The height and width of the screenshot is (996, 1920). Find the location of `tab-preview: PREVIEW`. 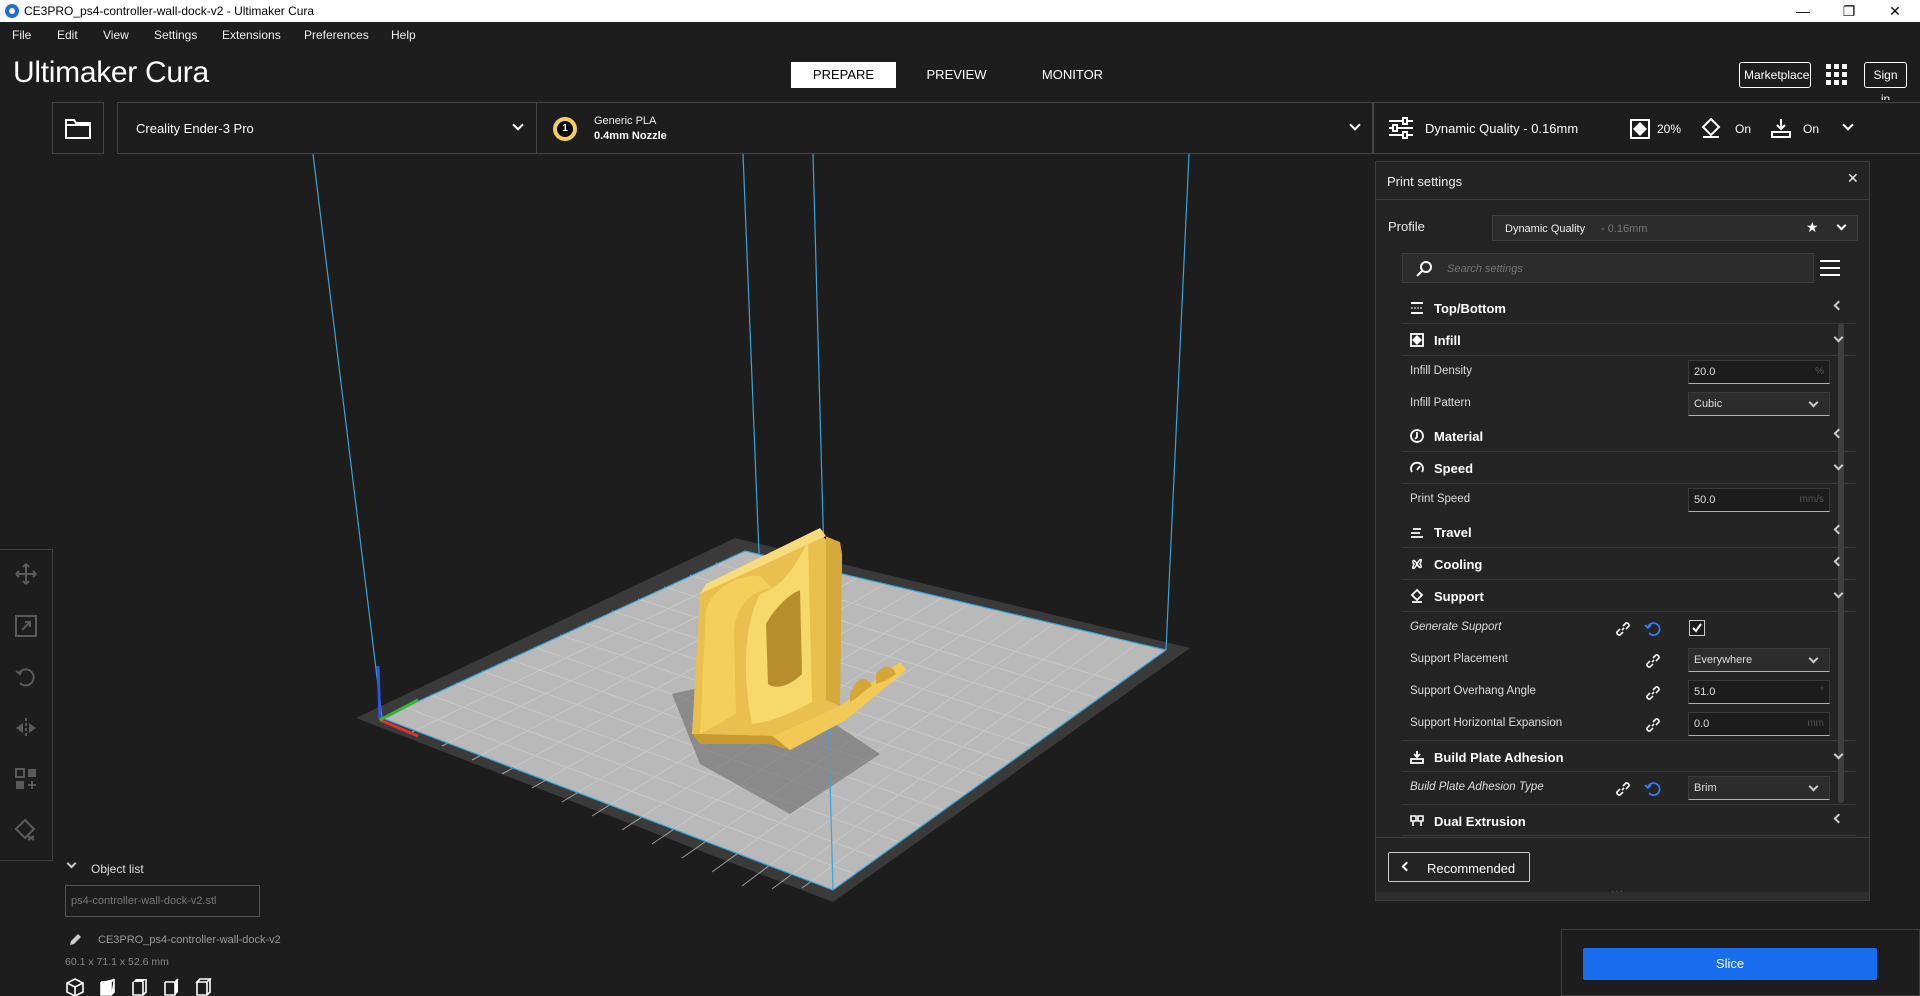

tab-preview: PREVIEW is located at coordinates (956, 75).